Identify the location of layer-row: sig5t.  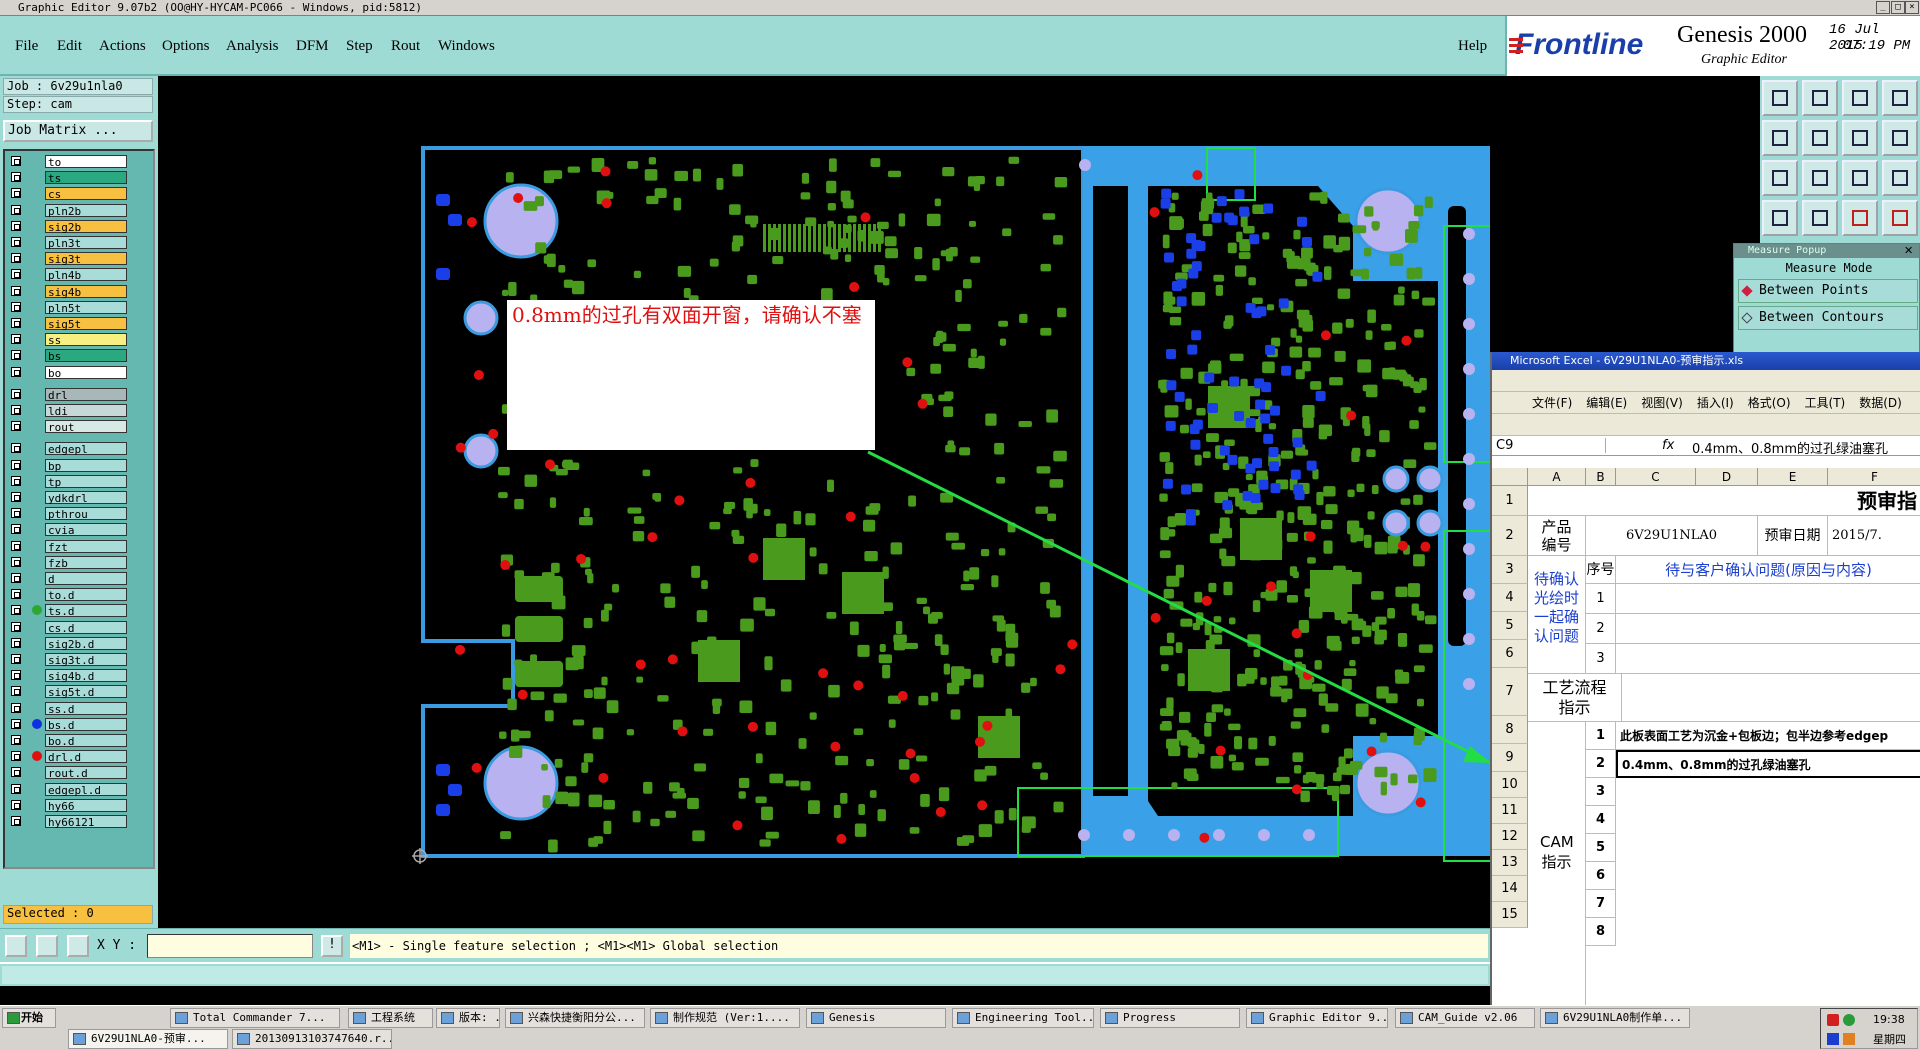
(79, 323).